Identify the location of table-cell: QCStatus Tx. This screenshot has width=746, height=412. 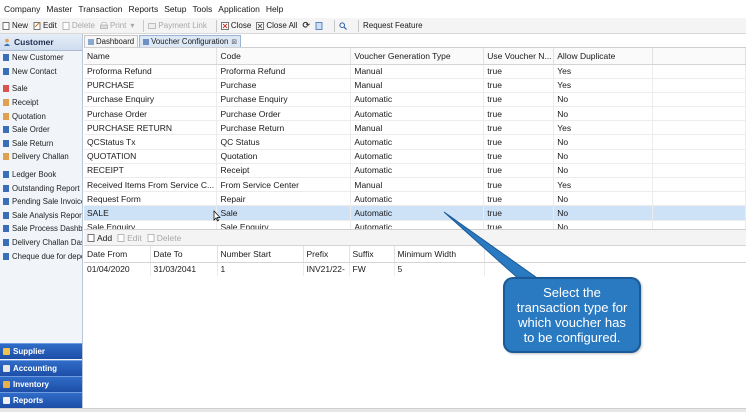
(151, 142).